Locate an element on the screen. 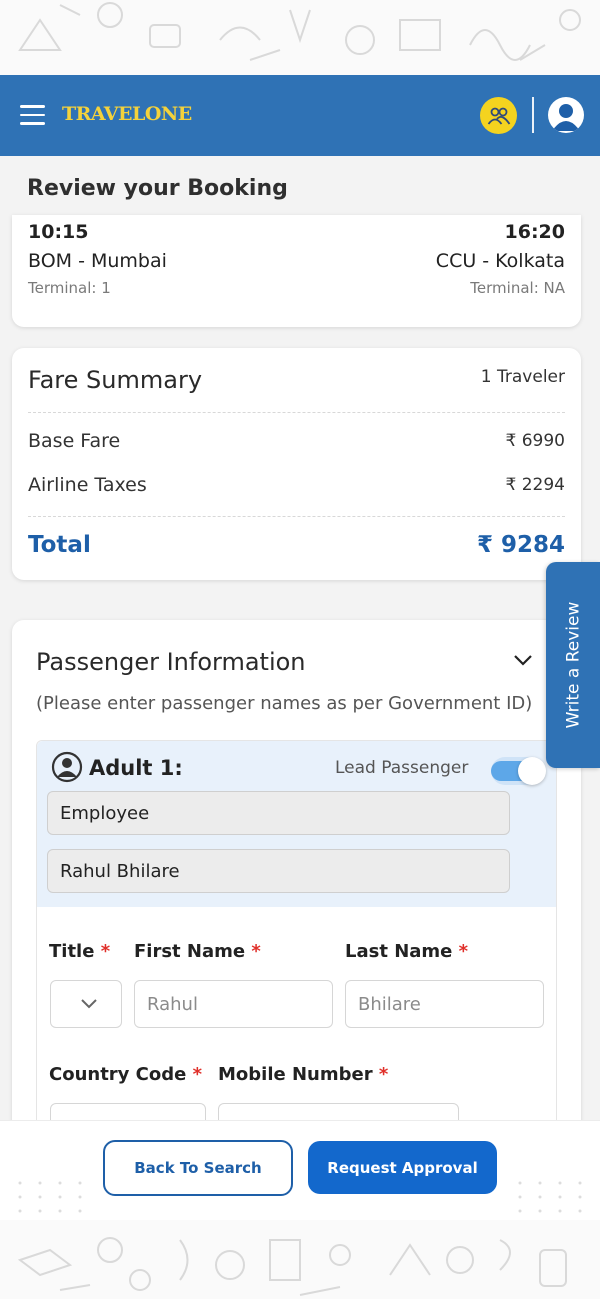  header-divider is located at coordinates (533, 115).